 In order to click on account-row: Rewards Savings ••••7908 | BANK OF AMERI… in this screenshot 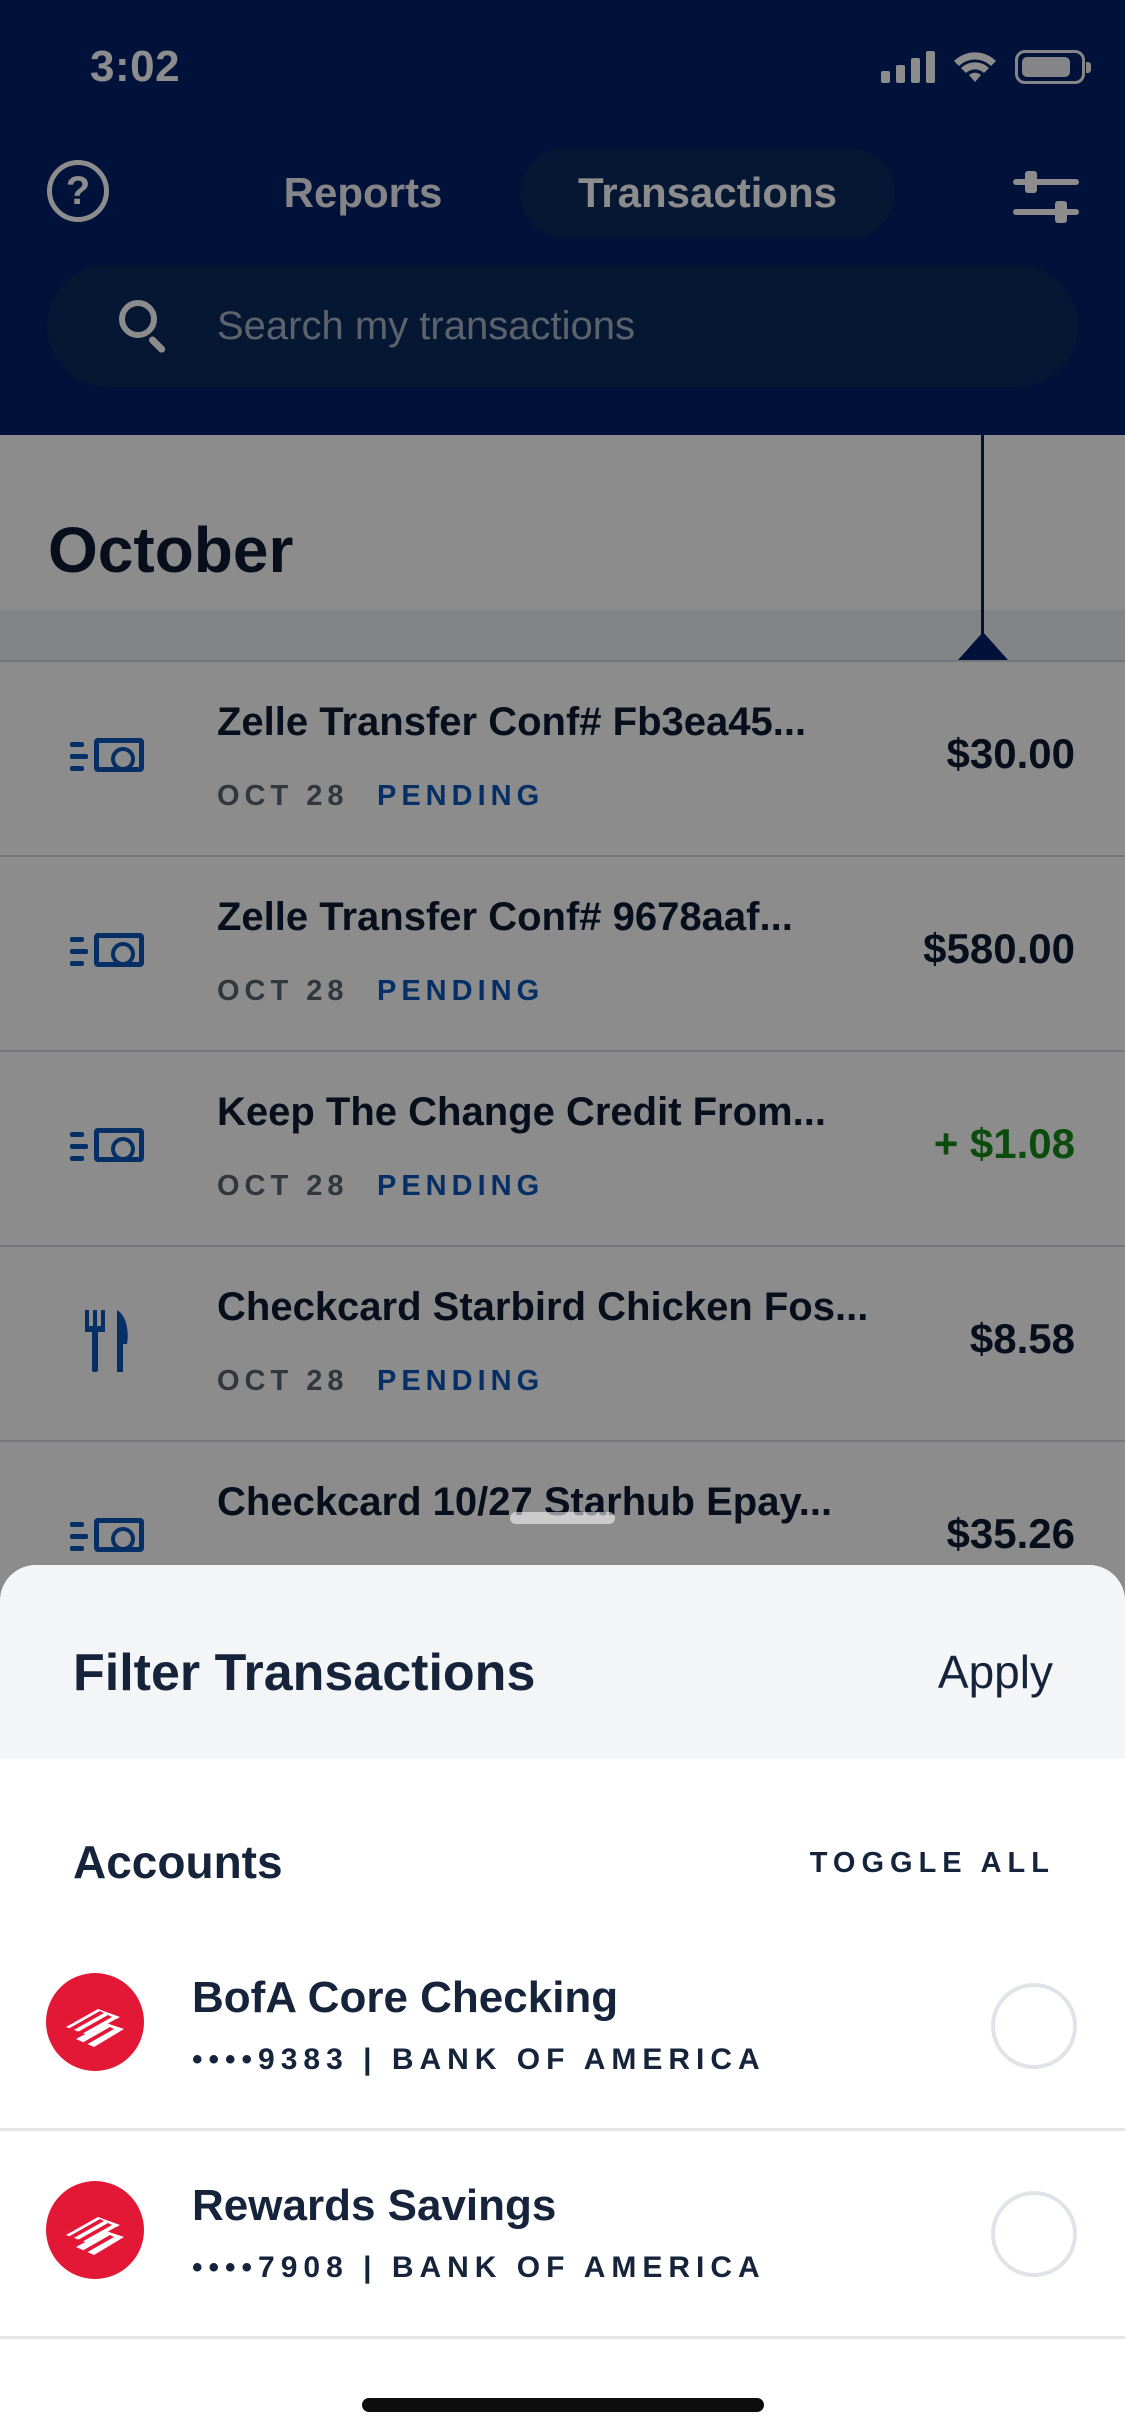, I will do `click(562, 2236)`.